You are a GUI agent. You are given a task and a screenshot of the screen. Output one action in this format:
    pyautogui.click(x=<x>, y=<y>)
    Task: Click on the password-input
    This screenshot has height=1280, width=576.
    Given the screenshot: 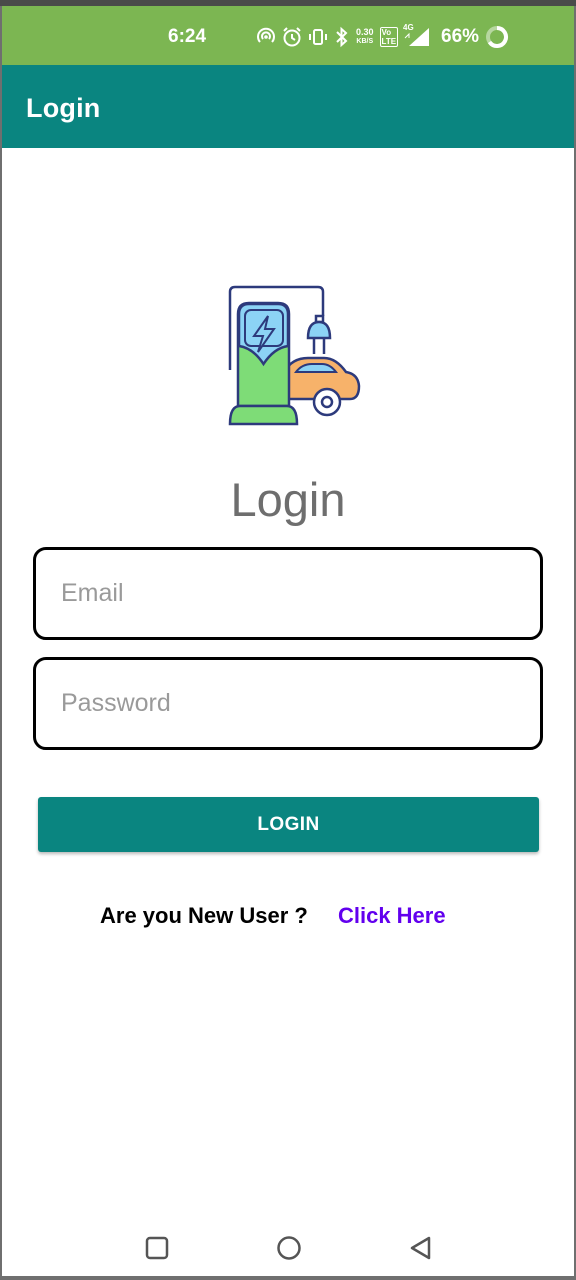 What is the action you would take?
    pyautogui.click(x=288, y=703)
    